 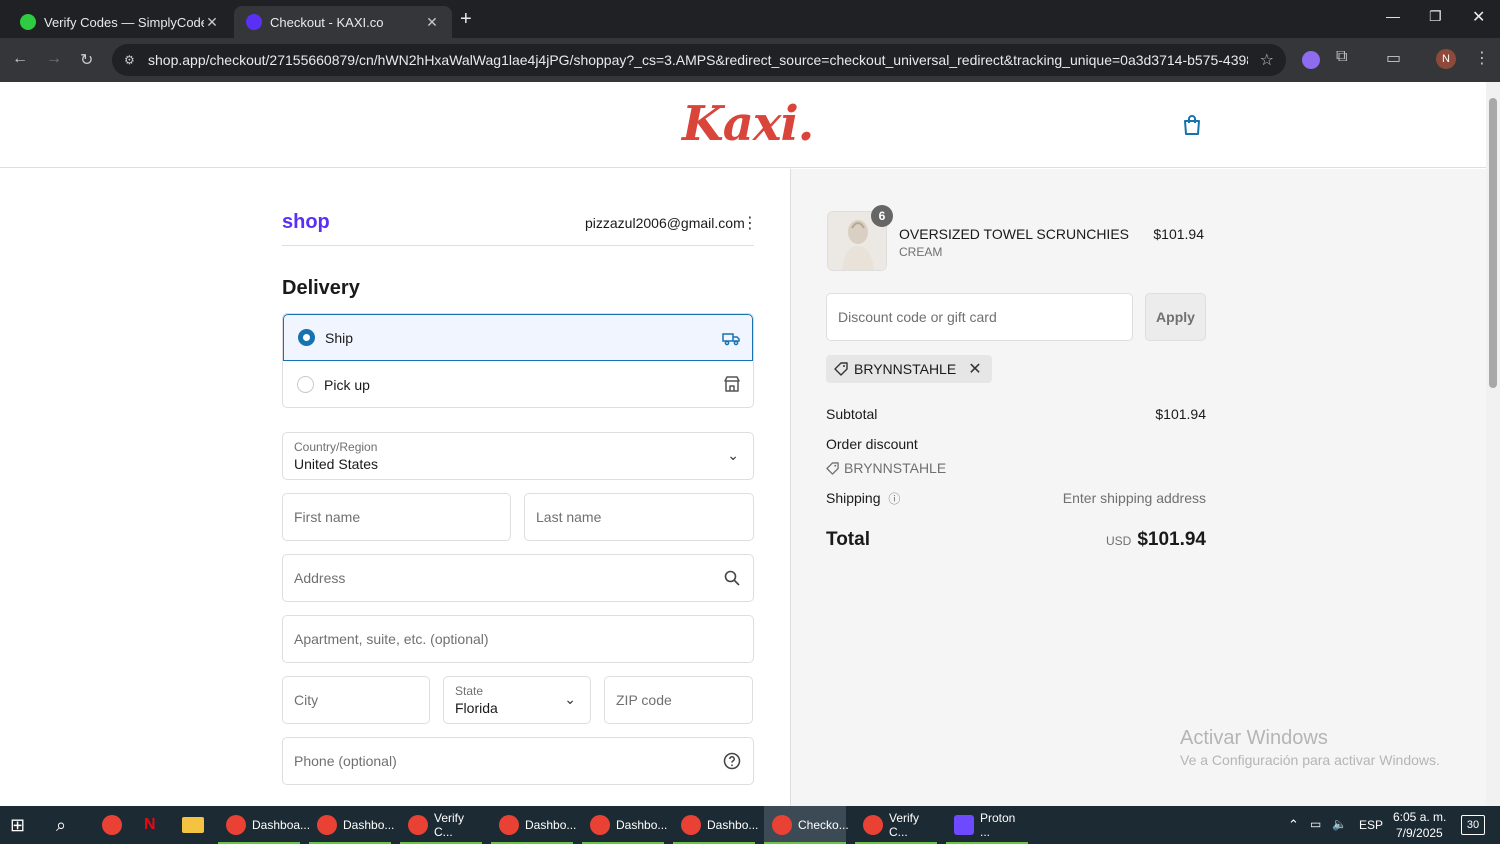 I want to click on new-tab-icon: +, so click(x=466, y=19).